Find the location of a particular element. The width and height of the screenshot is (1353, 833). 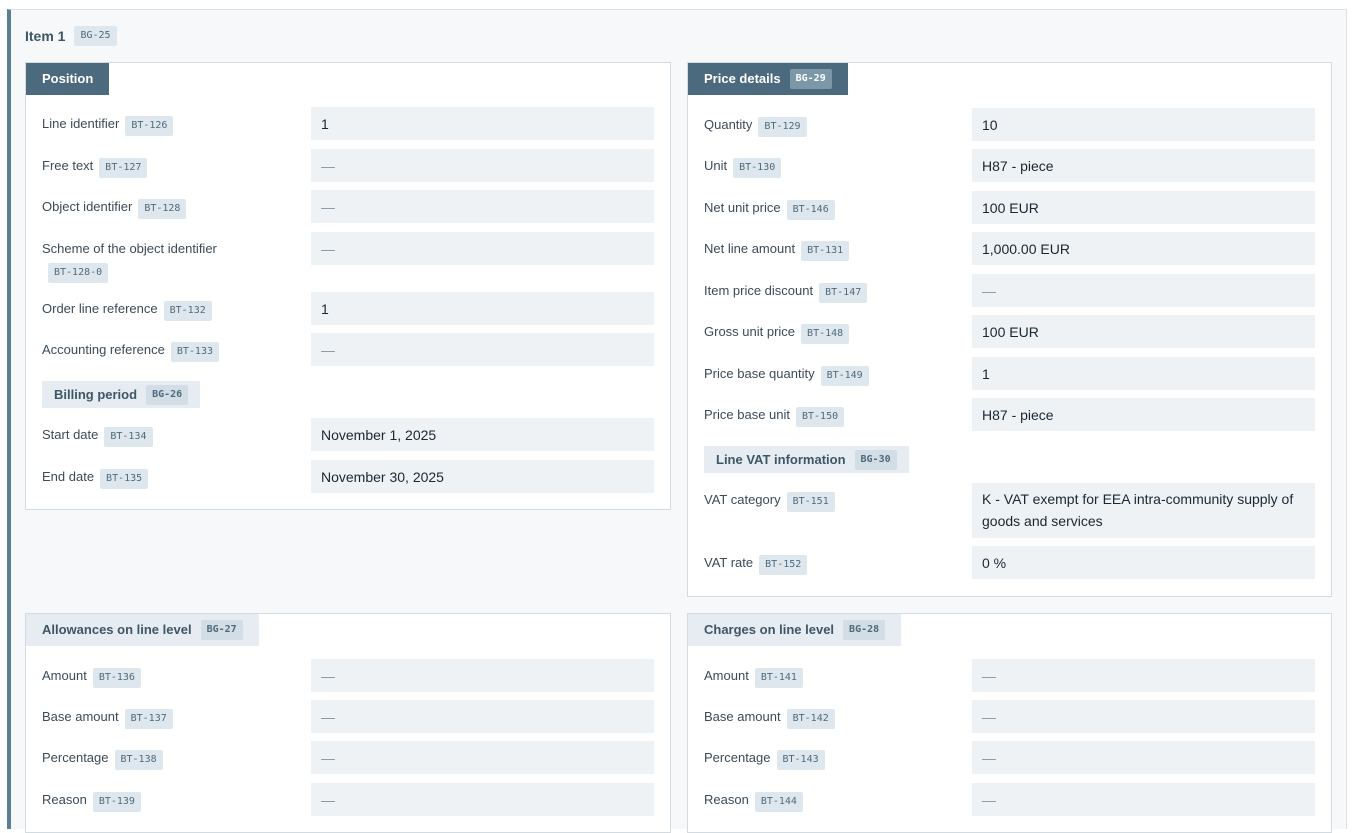

field-row: Base amount BT-142 — is located at coordinates (1009, 717).